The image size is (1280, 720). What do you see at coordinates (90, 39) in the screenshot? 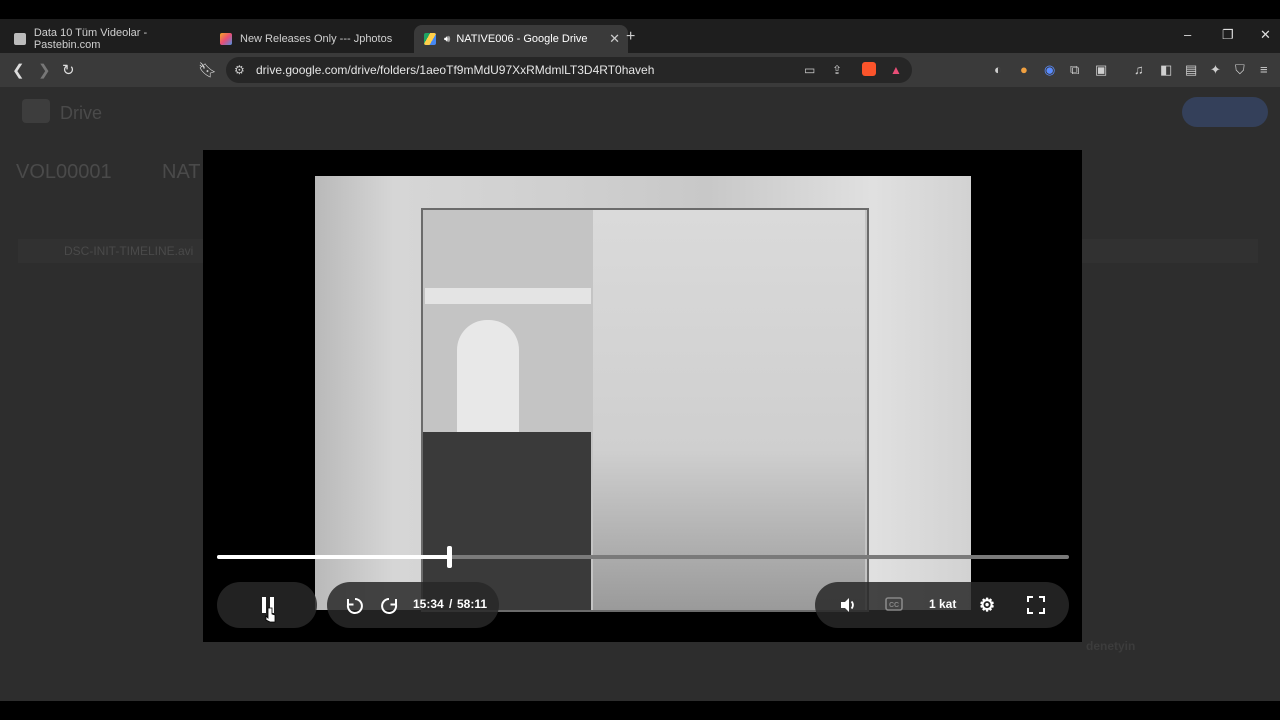
I see `tab-label: Data 10 Tüm Videolar - Pastebin.com` at bounding box center [90, 39].